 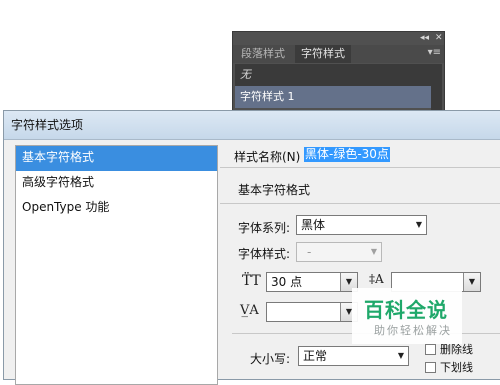 I want to click on case-select: 正常 ▼, so click(x=353, y=356).